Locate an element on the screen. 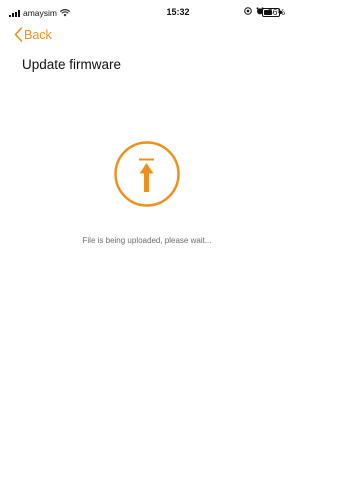 The width and height of the screenshot is (356, 493). upload-arrow-icon is located at coordinates (147, 174).